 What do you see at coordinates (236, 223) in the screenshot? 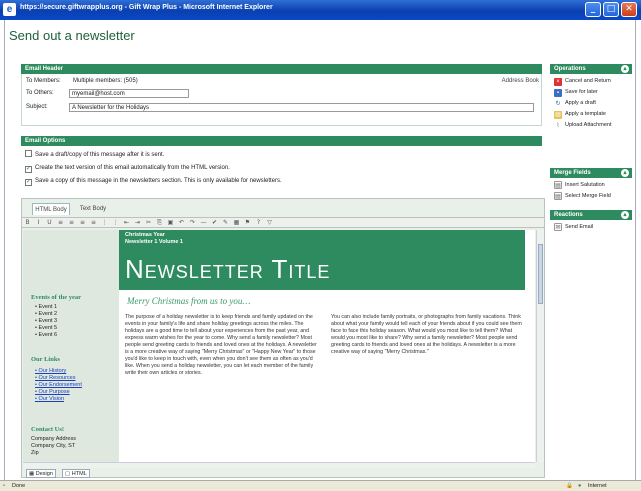
I see `insert-table-icon: ▦` at bounding box center [236, 223].